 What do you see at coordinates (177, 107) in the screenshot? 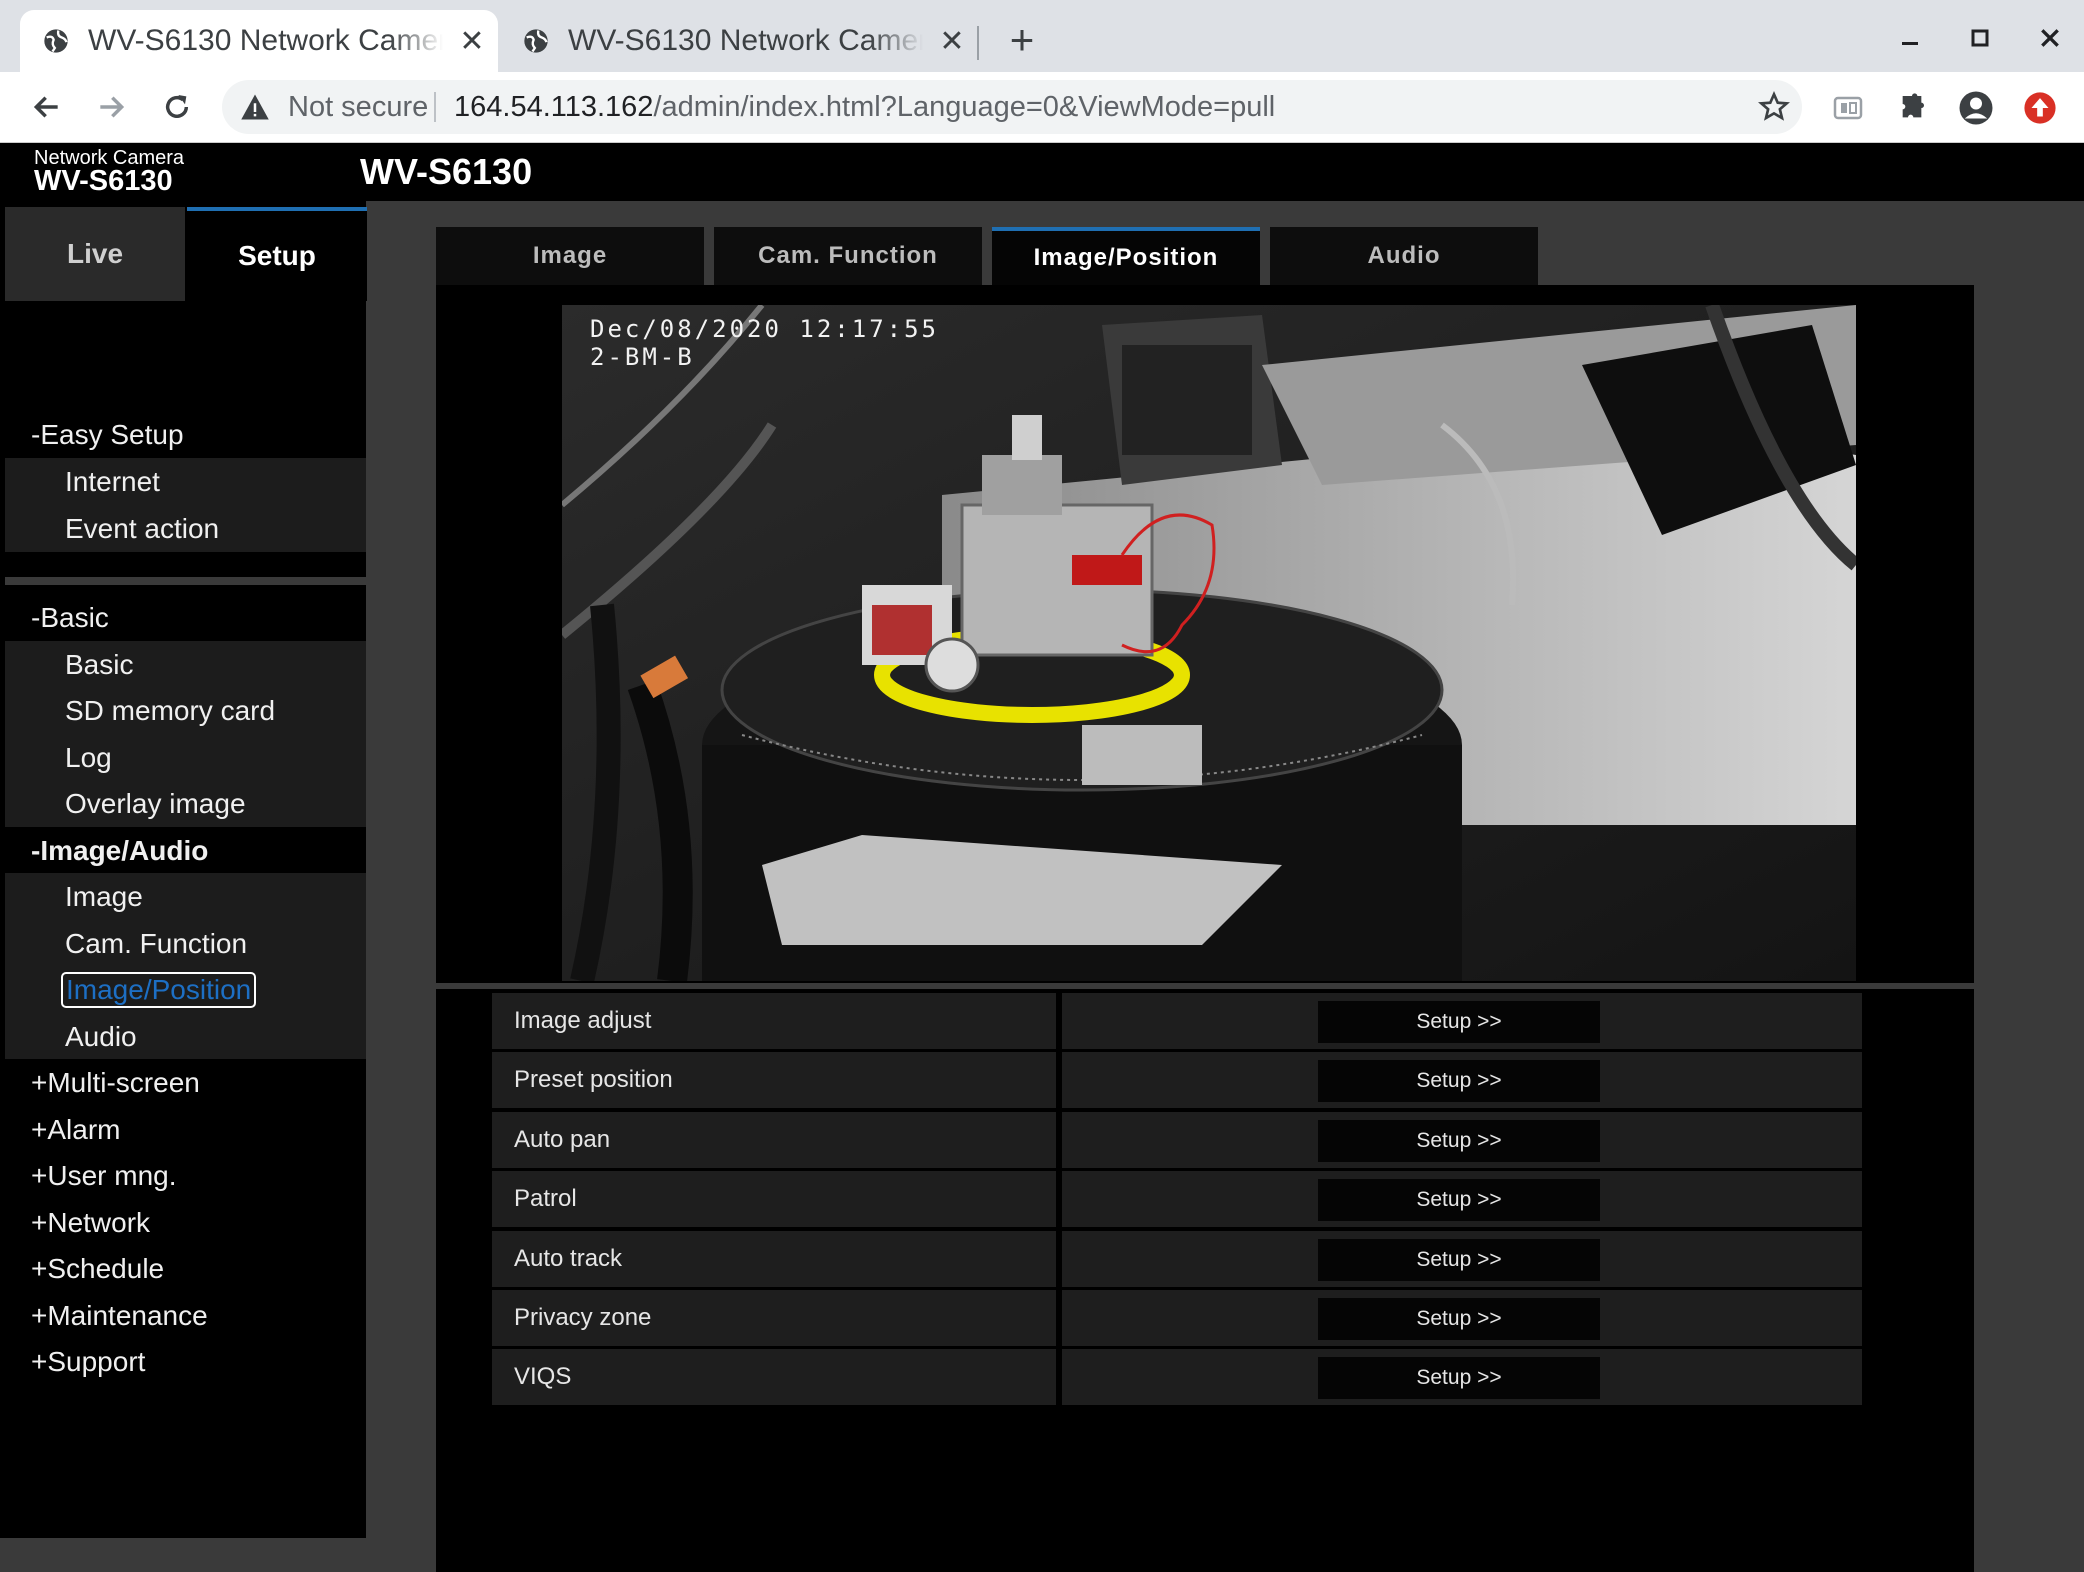
I see `reload-icon` at bounding box center [177, 107].